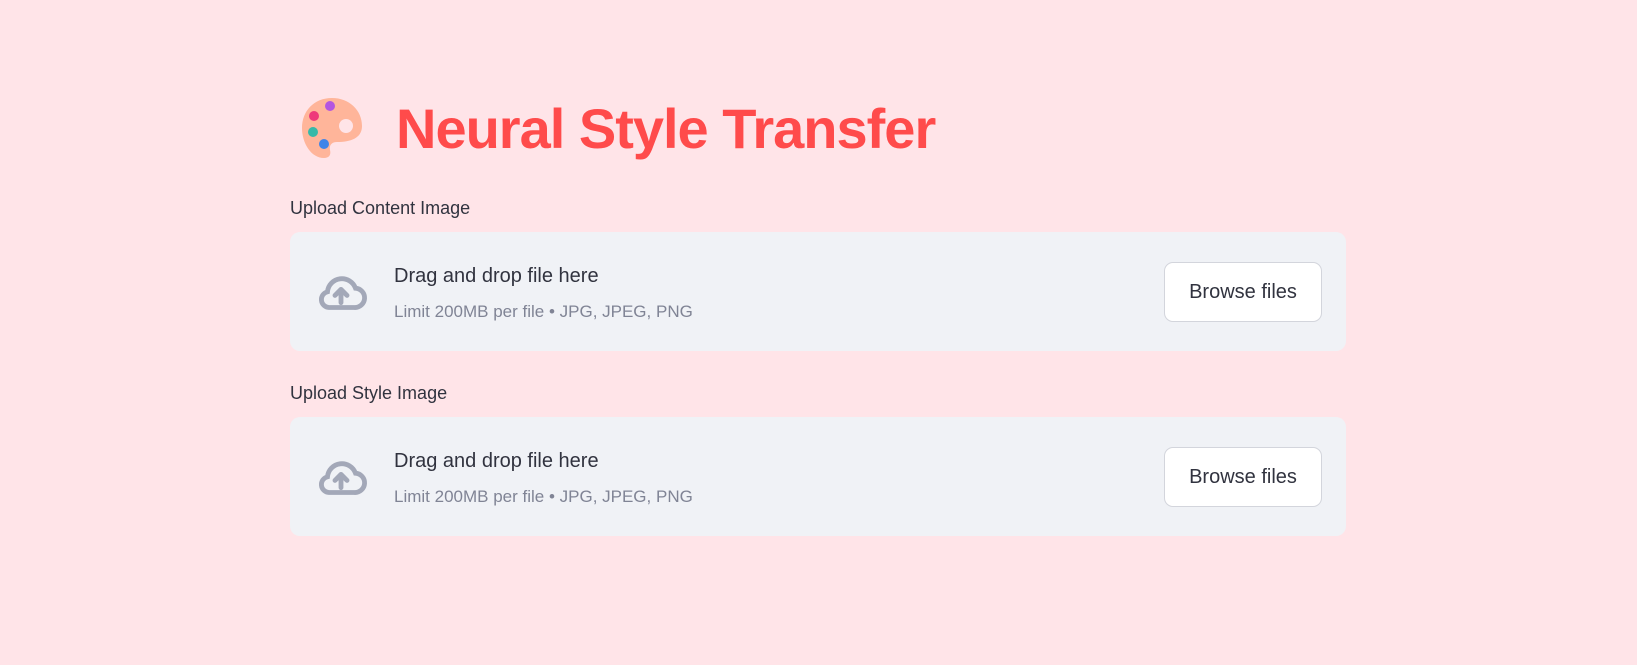  I want to click on page-header: Neural Style Transfer, so click(616, 128).